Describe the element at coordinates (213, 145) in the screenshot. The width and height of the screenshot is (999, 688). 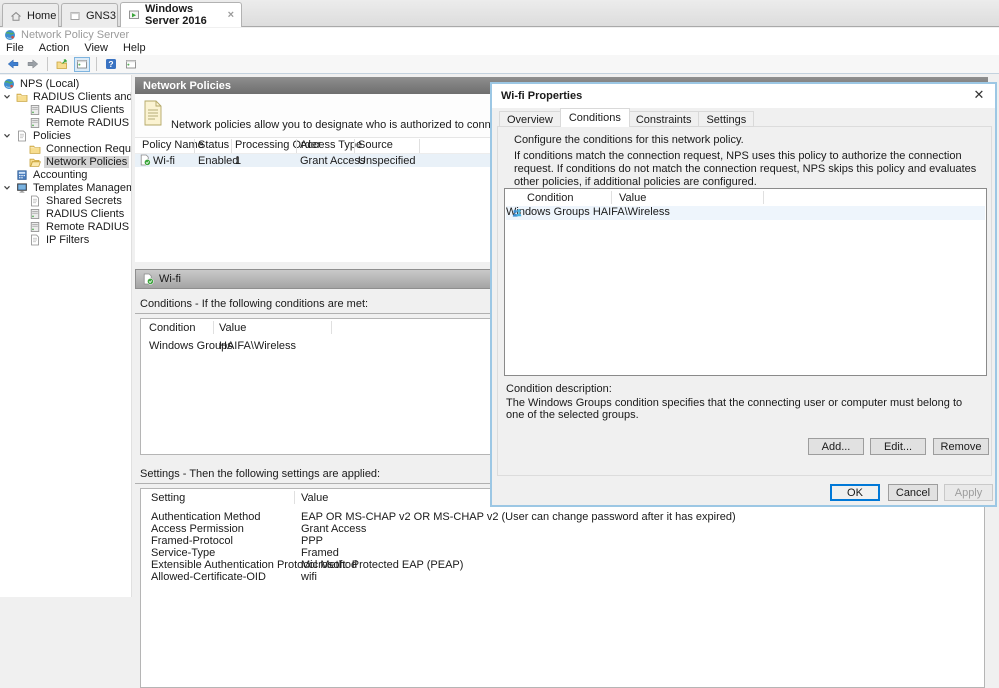
I see `column-status: Status` at that location.